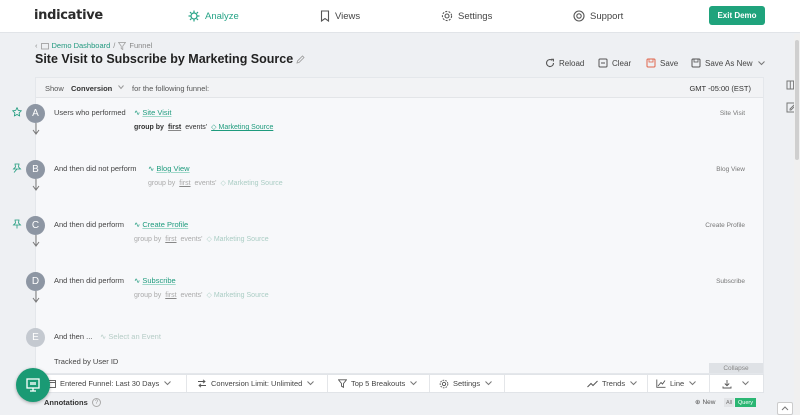 The width and height of the screenshot is (800, 415). I want to click on select-event-input: ∿ Select an Event, so click(130, 336).